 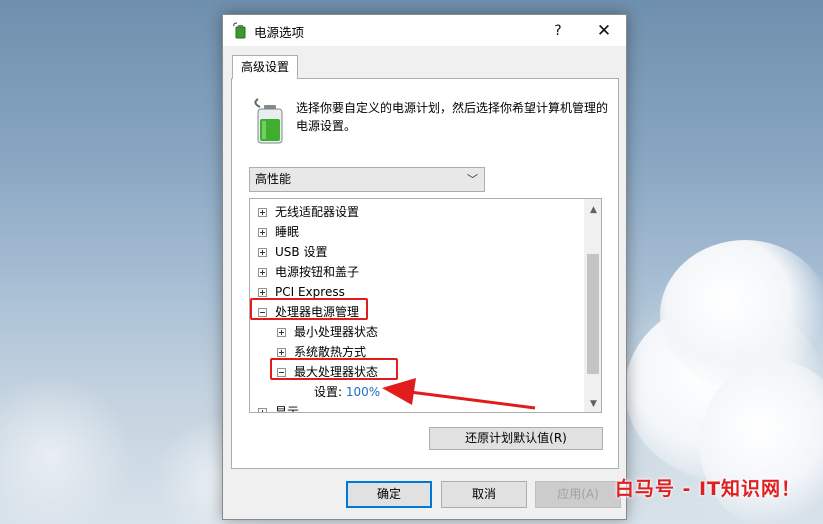 I want to click on tab-advanced-settings: 高级设置, so click(x=265, y=67).